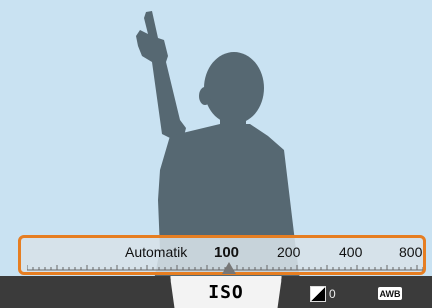  I want to click on iso-option-400: 400, so click(350, 252).